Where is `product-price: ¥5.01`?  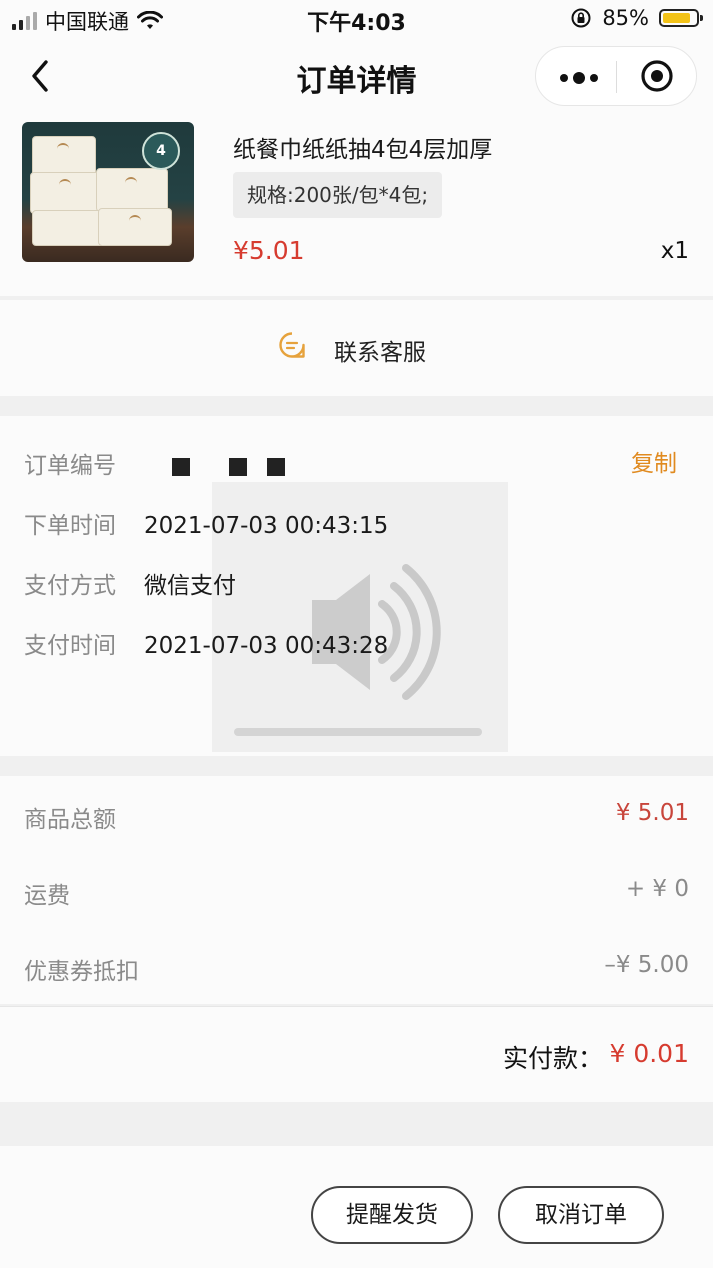
product-price: ¥5.01 is located at coordinates (269, 250).